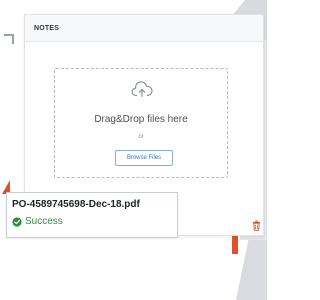 The width and height of the screenshot is (320, 300). What do you see at coordinates (76, 204) in the screenshot?
I see `uploaded-file-name: PO-4589745698-Dec-18.pdf` at bounding box center [76, 204].